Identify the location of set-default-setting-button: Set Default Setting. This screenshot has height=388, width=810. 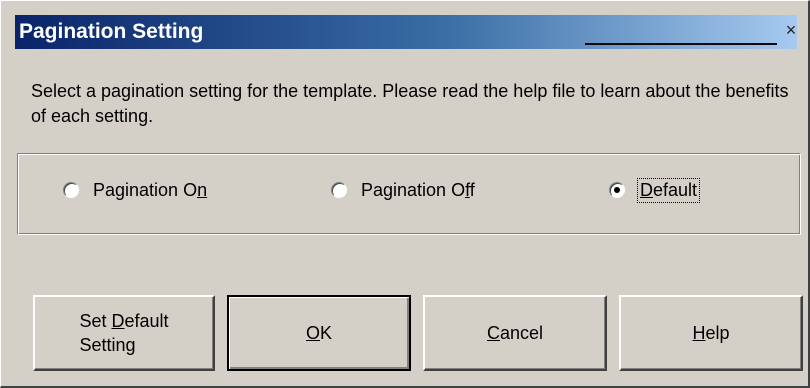
(124, 333).